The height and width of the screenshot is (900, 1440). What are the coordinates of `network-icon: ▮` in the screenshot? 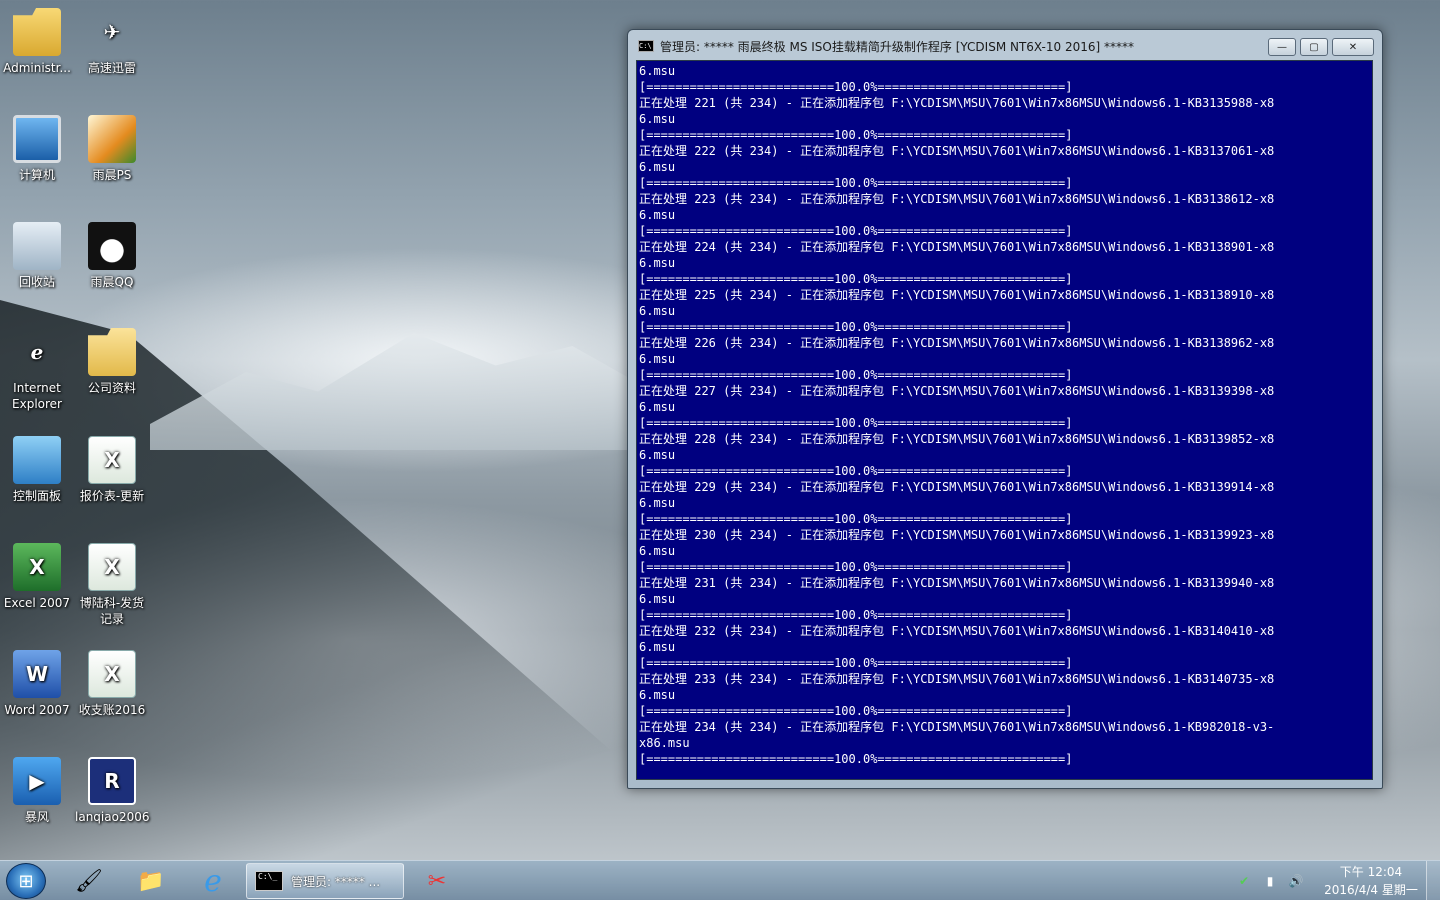 It's located at (1270, 881).